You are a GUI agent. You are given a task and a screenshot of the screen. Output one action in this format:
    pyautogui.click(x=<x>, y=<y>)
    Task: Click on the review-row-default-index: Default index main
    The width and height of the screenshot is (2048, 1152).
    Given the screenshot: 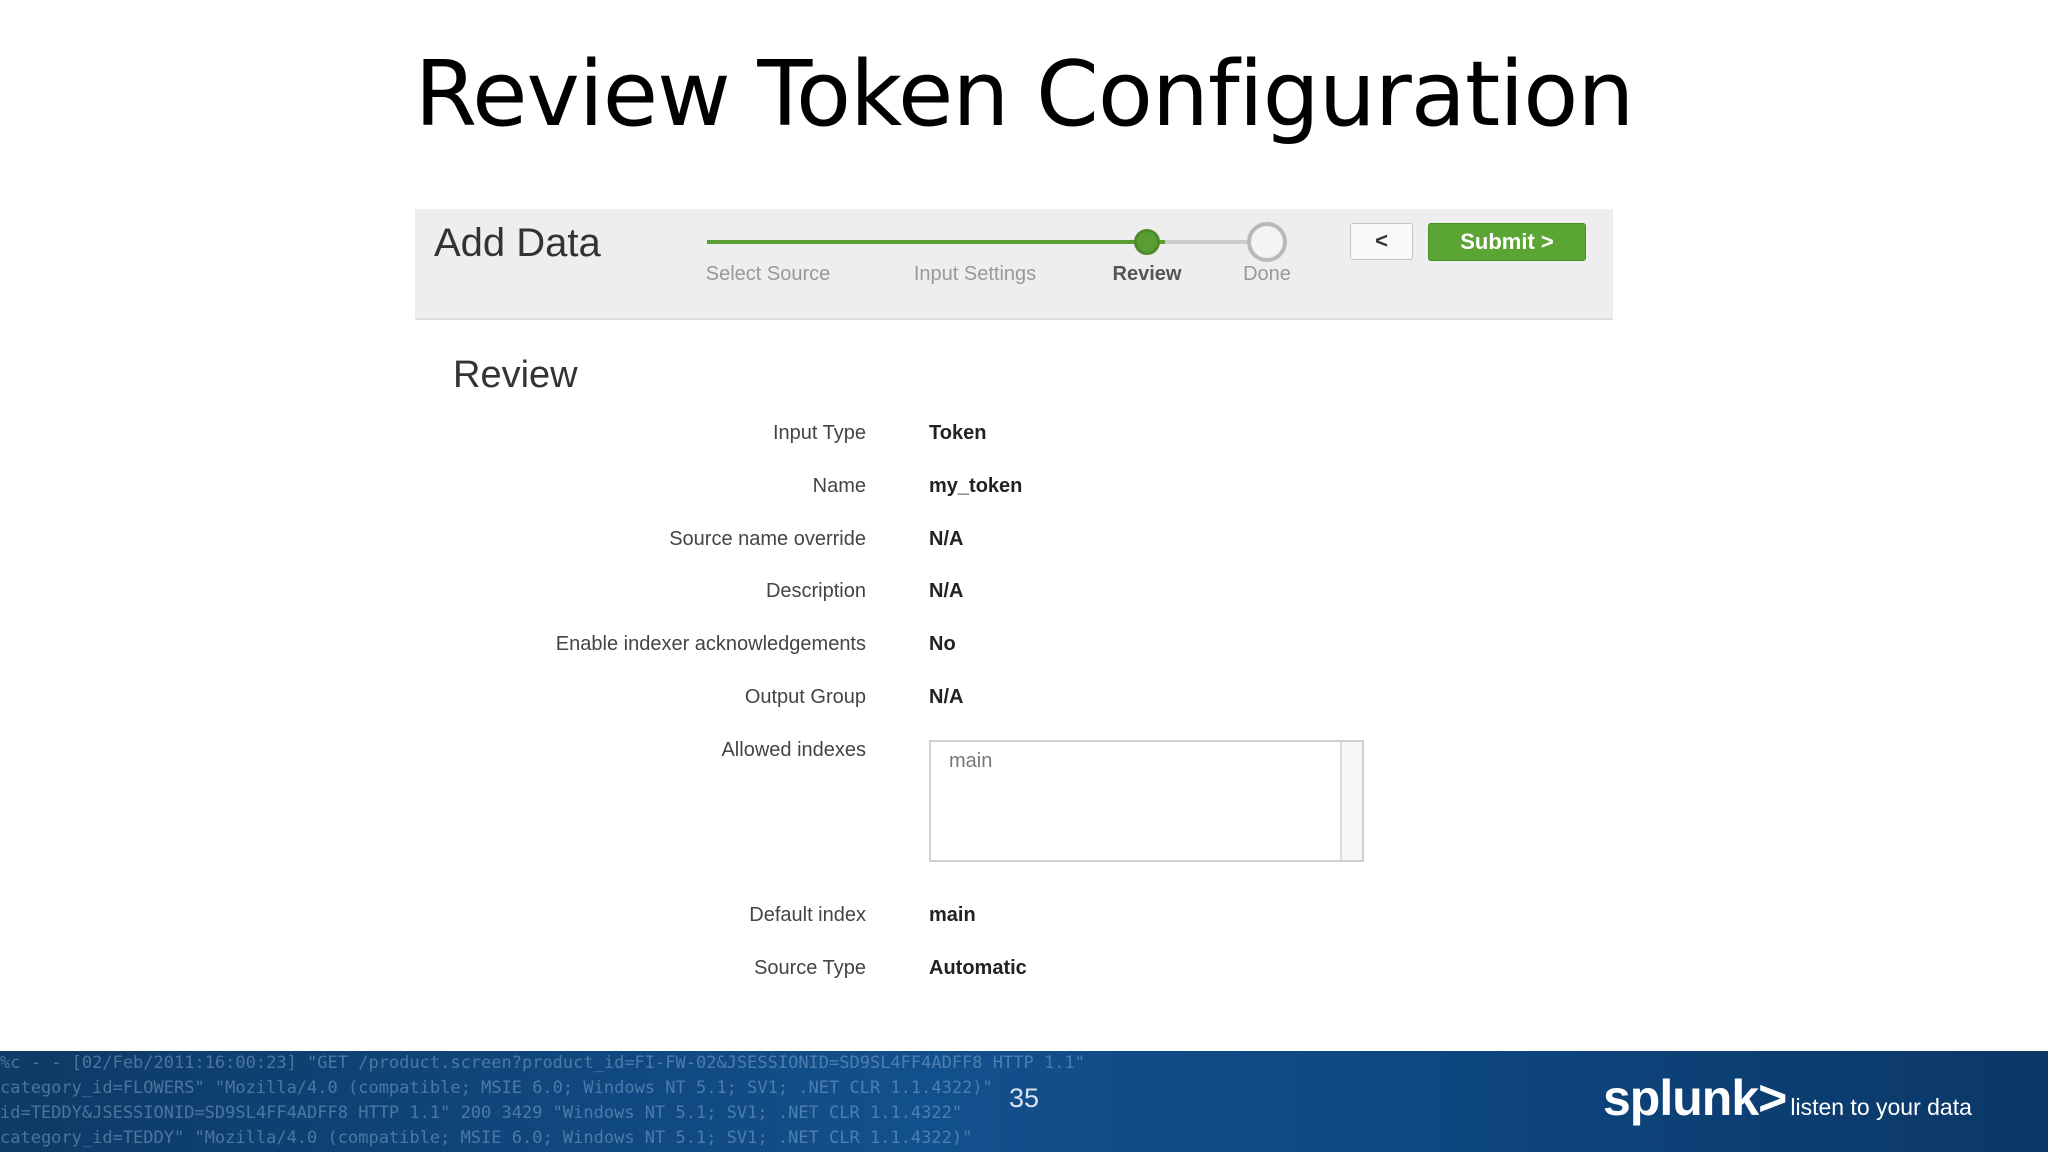 What is the action you would take?
    pyautogui.click(x=1014, y=924)
    